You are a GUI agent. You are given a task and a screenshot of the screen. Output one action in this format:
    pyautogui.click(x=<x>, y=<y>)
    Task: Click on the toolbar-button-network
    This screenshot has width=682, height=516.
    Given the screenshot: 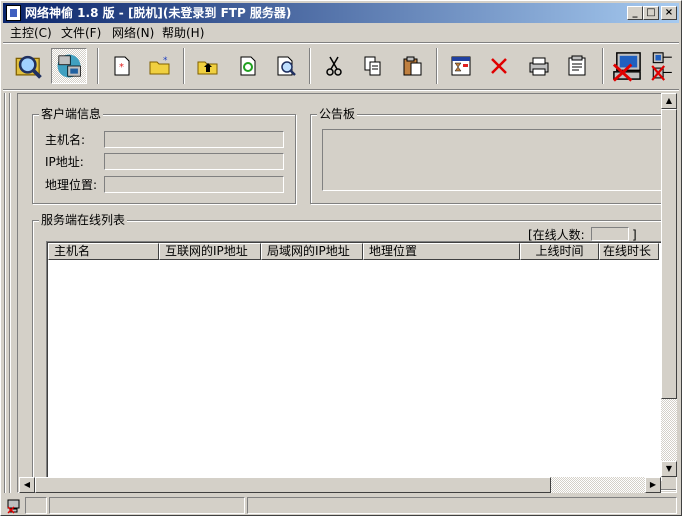 What is the action you would take?
    pyautogui.click(x=69, y=66)
    